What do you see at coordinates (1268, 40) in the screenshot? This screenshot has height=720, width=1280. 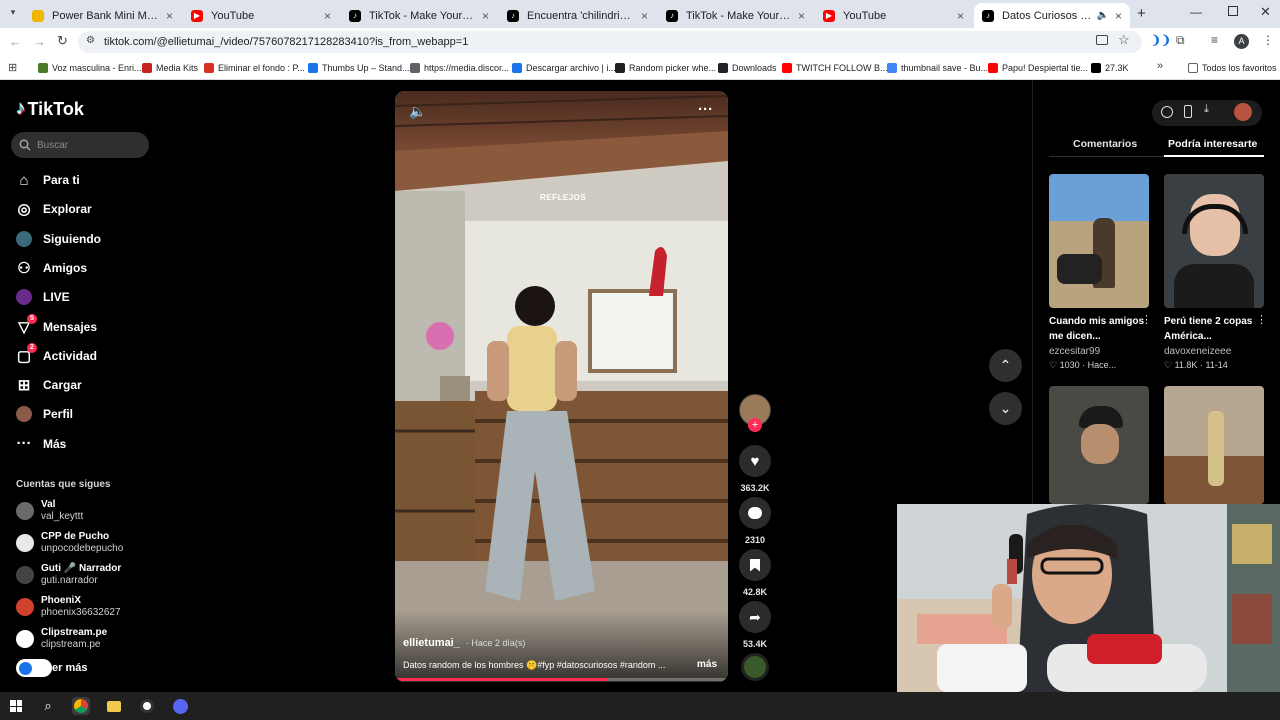 I see `browser-menu-icon: ⋮` at bounding box center [1268, 40].